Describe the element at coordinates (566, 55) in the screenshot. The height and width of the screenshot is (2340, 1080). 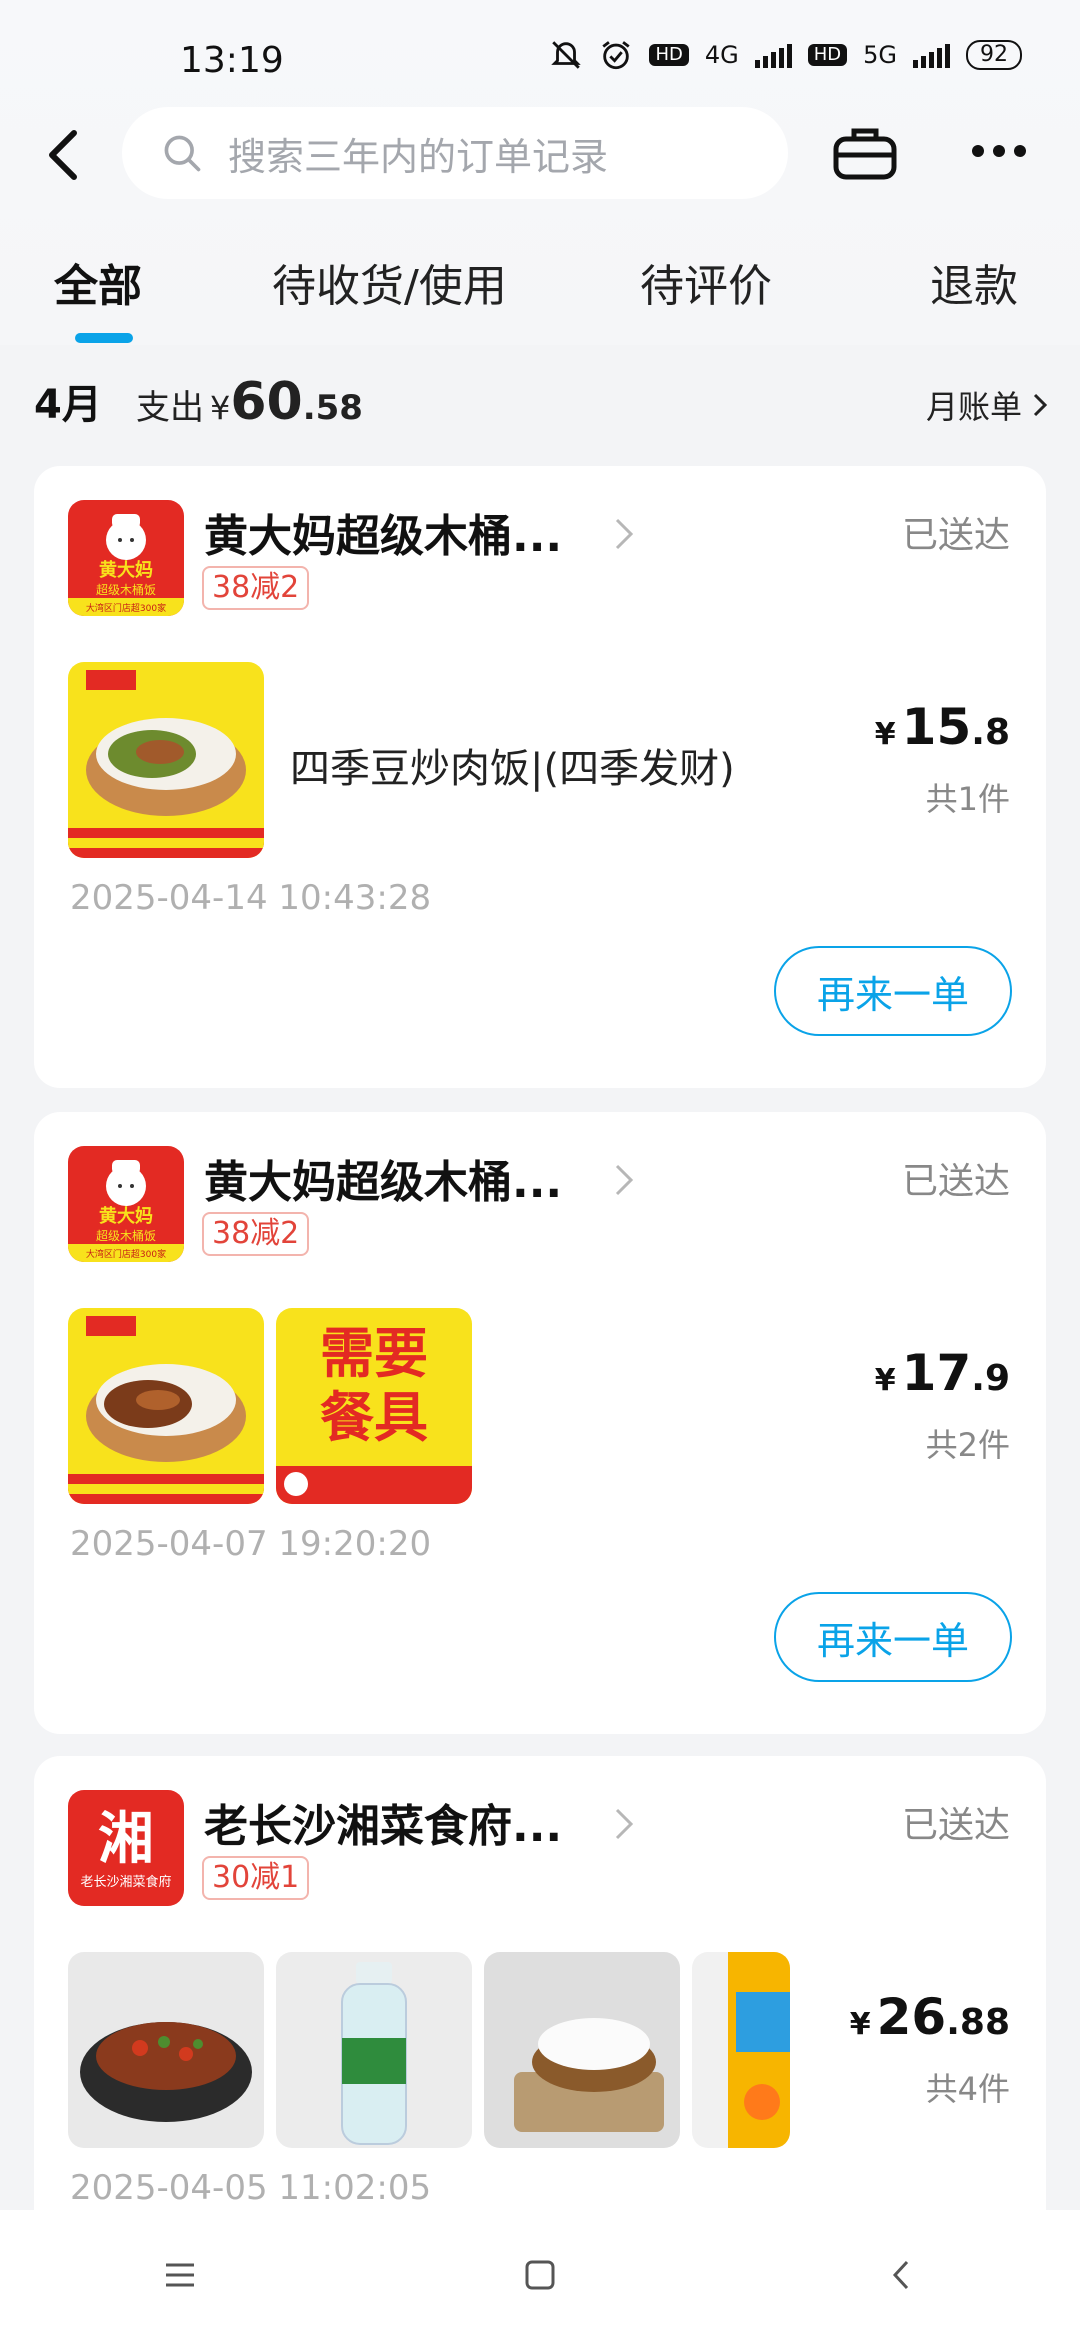
I see `mute-bell-icon` at that location.